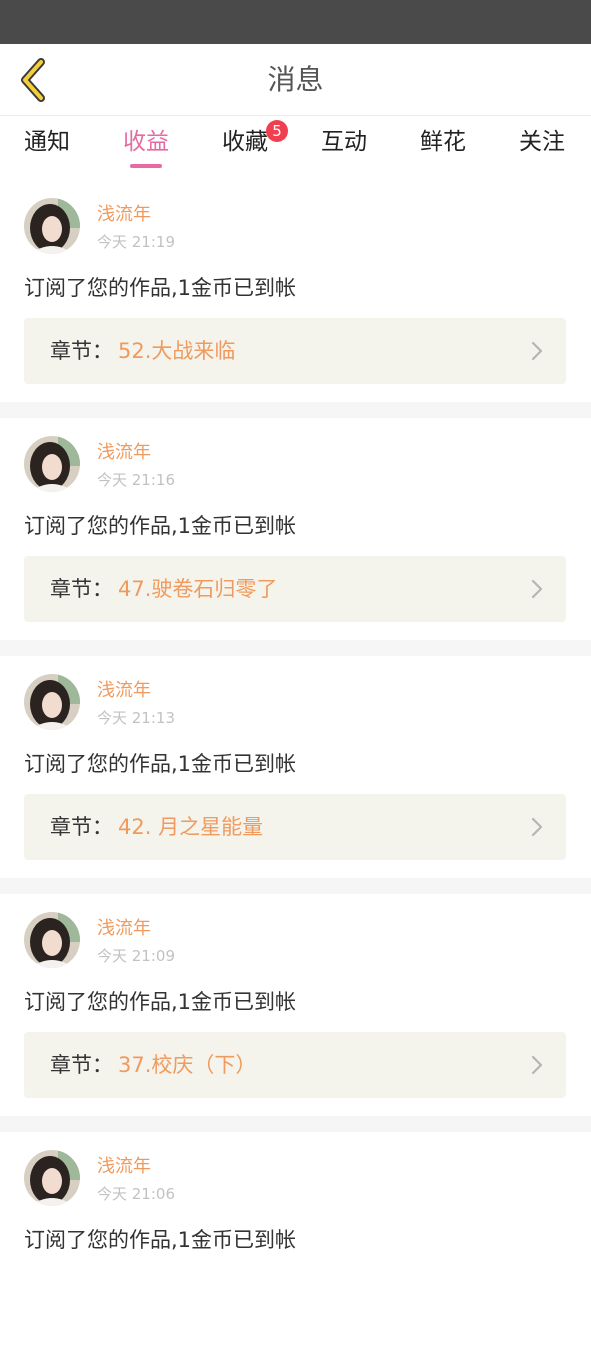  I want to click on timestamp: 今天 21:13, so click(136, 718).